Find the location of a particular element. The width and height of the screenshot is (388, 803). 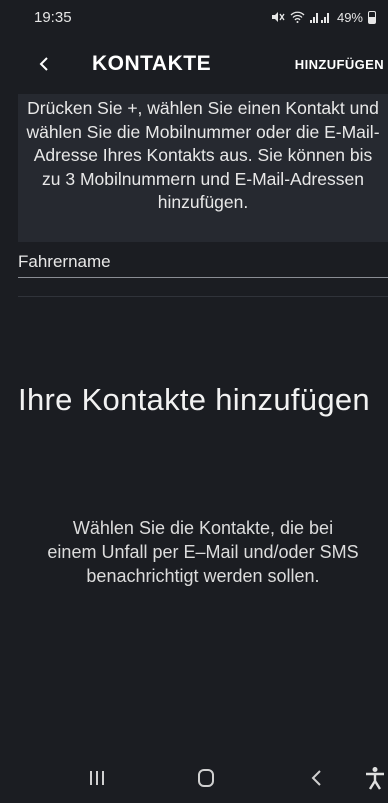

status-icons: 49% is located at coordinates (323, 17).